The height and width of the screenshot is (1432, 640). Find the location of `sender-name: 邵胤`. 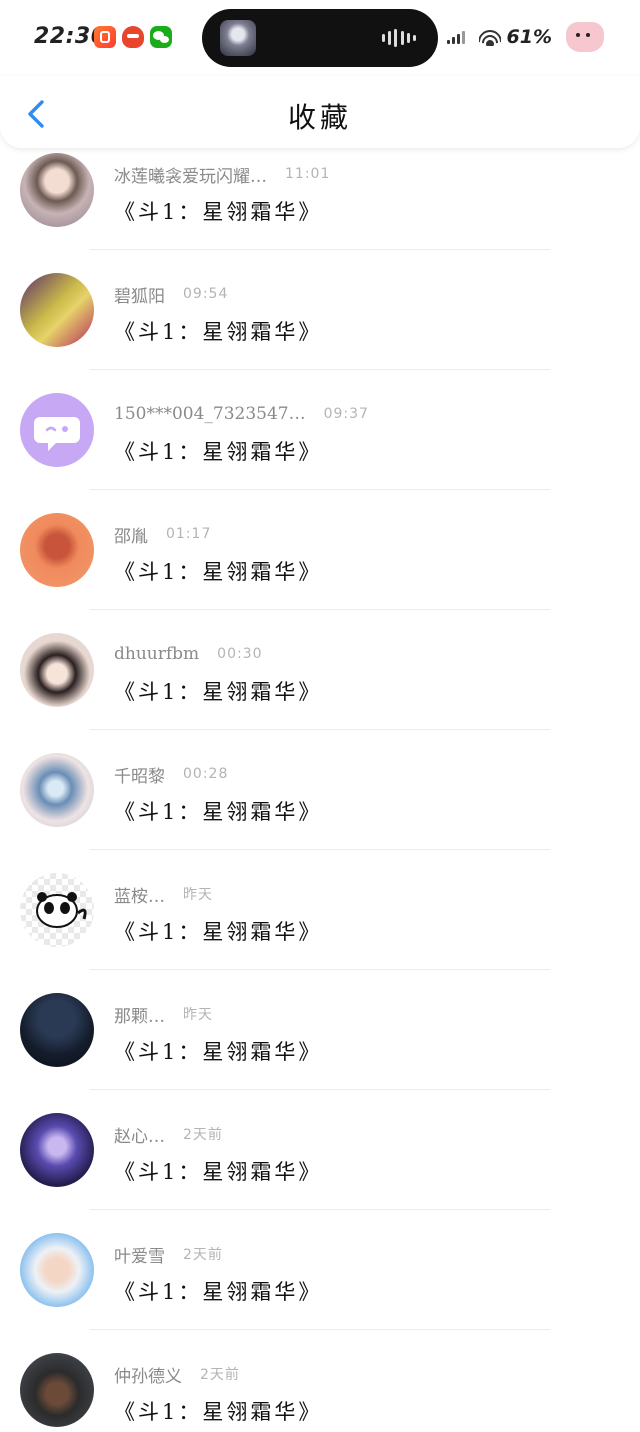

sender-name: 邵胤 is located at coordinates (131, 536).